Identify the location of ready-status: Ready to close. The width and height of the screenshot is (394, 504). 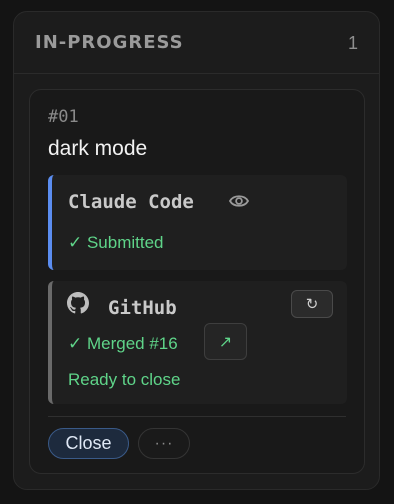
(124, 379).